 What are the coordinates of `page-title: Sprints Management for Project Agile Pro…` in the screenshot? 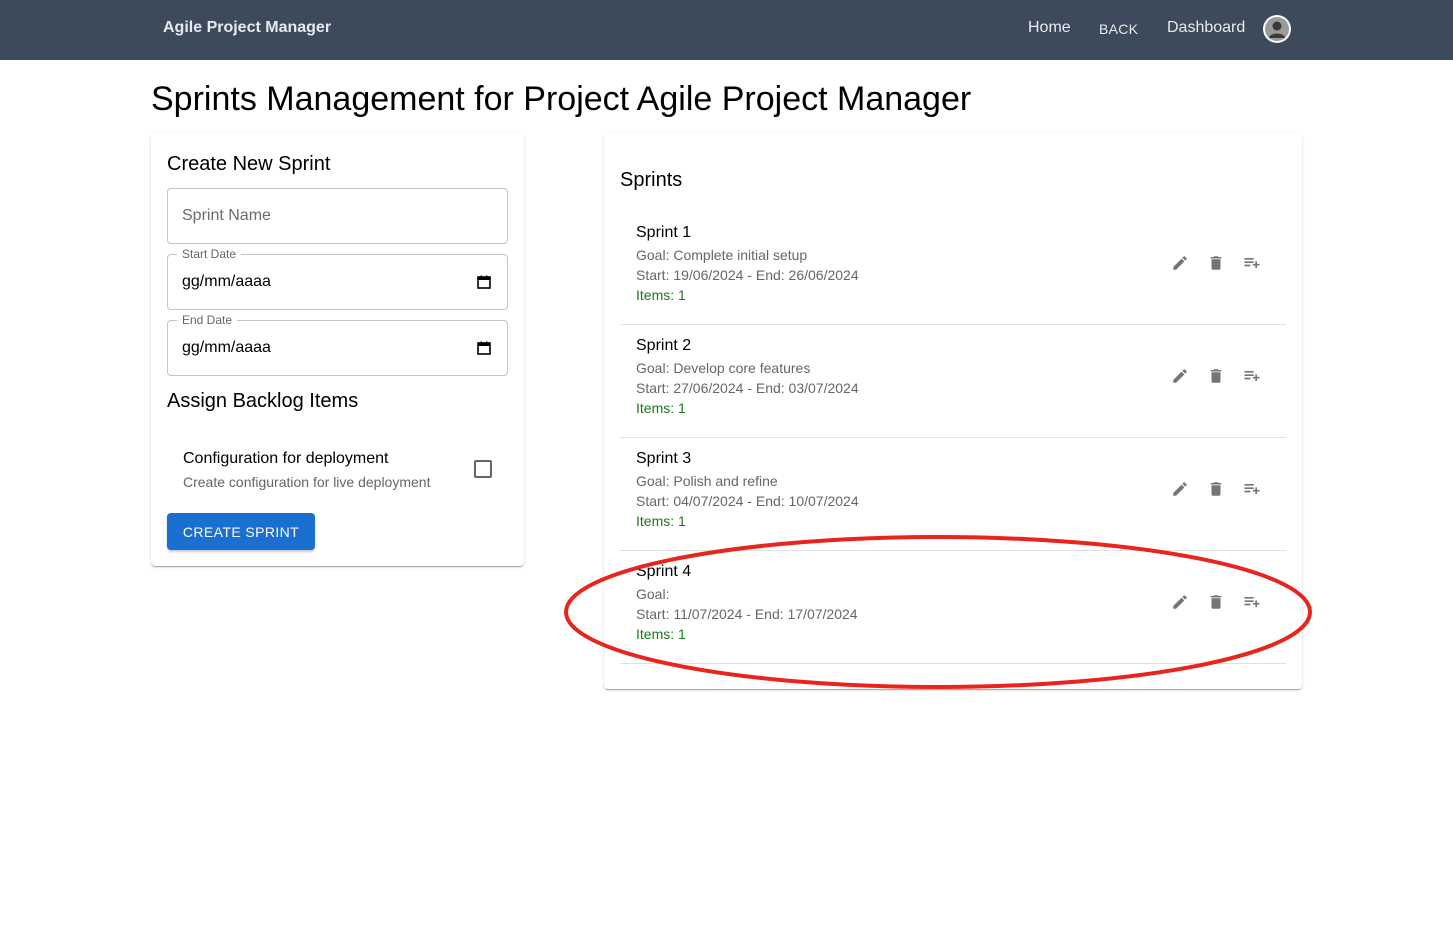 It's located at (561, 99).